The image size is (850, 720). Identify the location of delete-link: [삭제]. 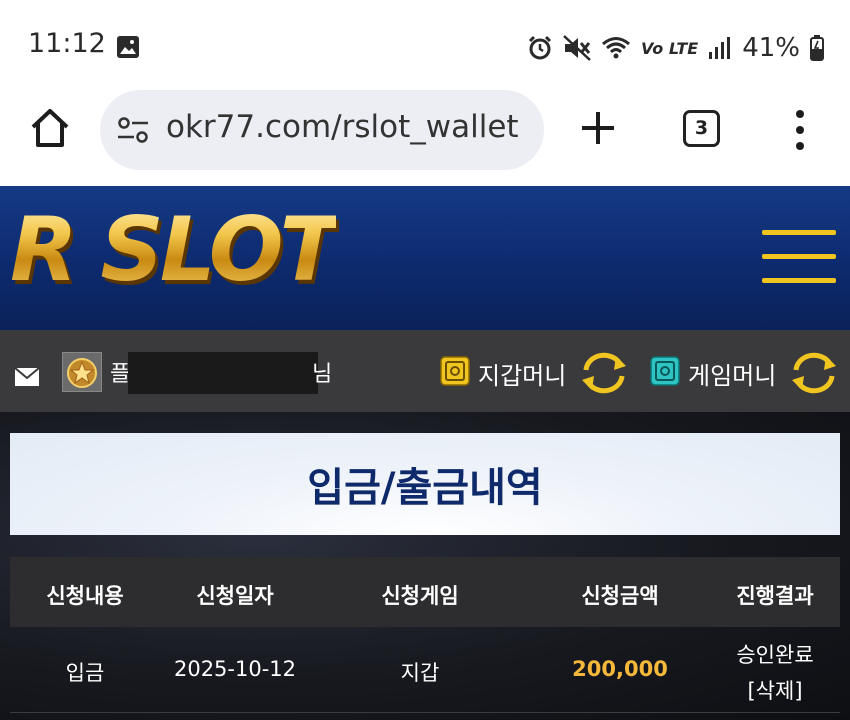
(775, 690).